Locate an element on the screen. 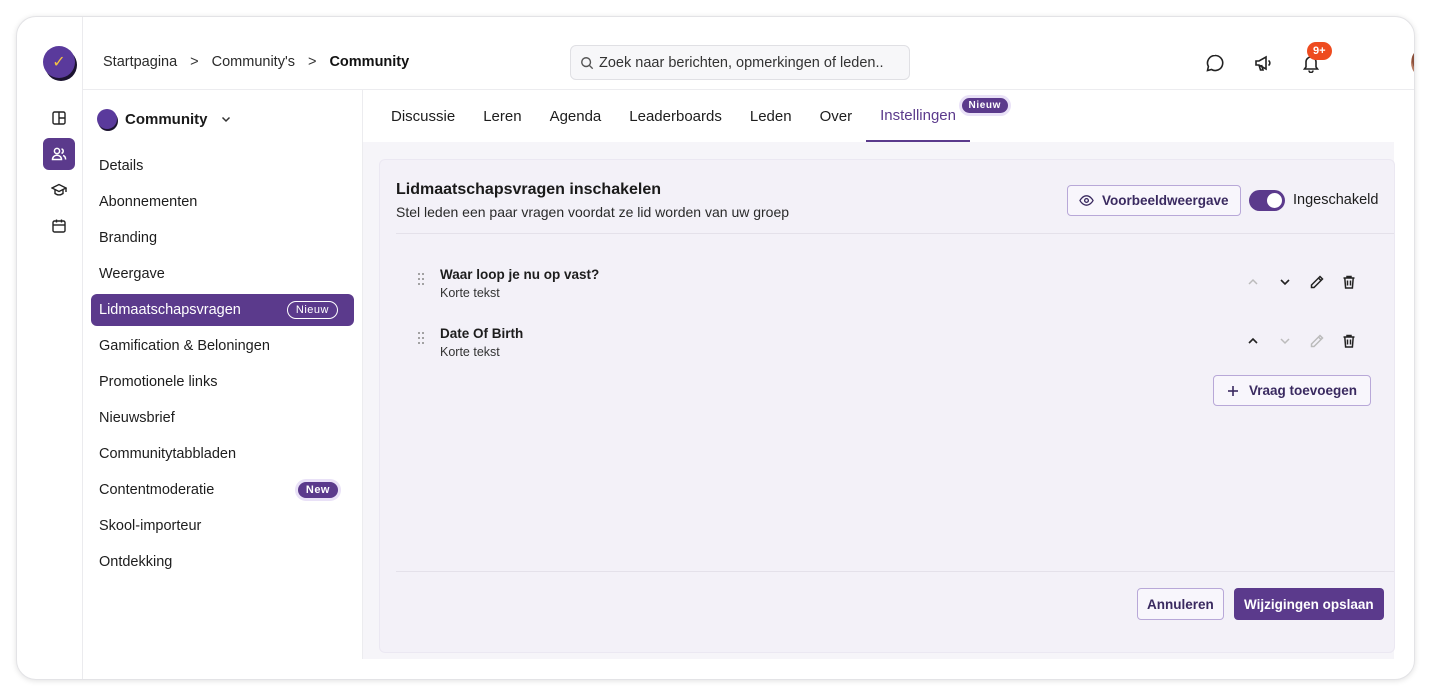 The width and height of the screenshot is (1431, 696). sidebar-item-label: Branding is located at coordinates (128, 238).